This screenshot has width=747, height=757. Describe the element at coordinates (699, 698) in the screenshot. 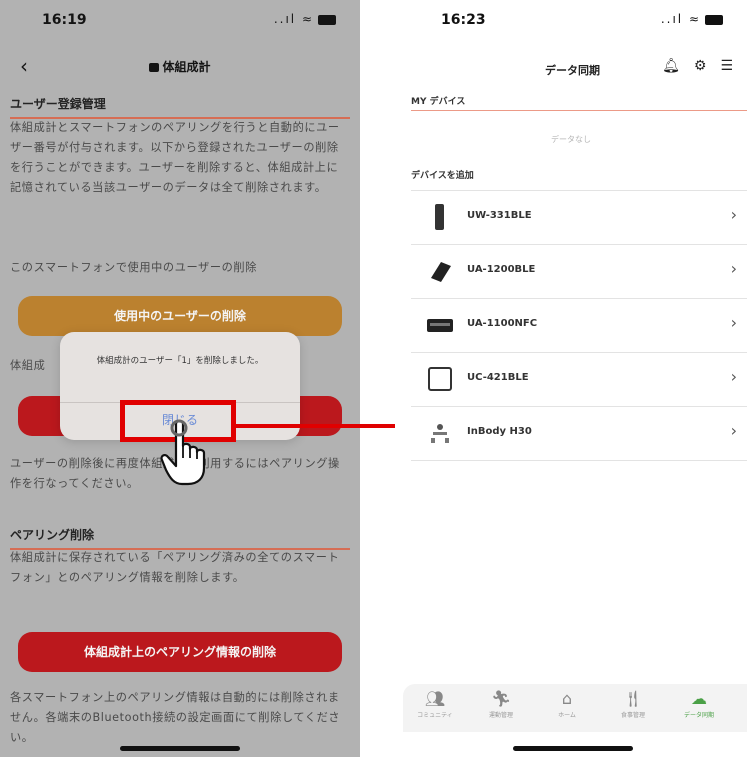

I see `cloud-sync-icon: ☁` at that location.